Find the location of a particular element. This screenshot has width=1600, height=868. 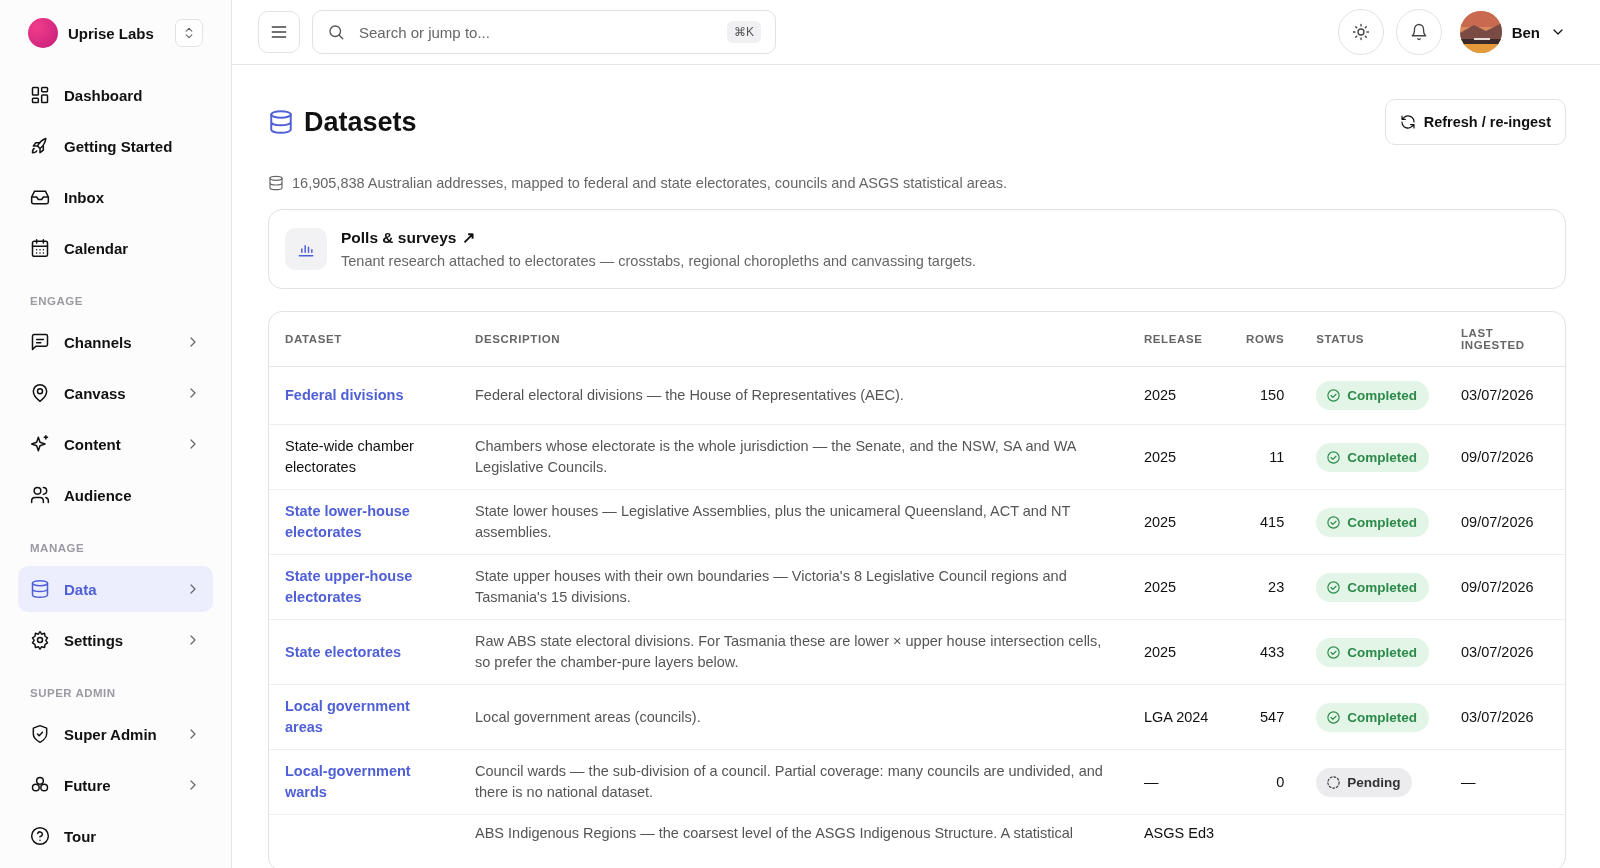

shortcut-hint: ⌘K is located at coordinates (744, 32).